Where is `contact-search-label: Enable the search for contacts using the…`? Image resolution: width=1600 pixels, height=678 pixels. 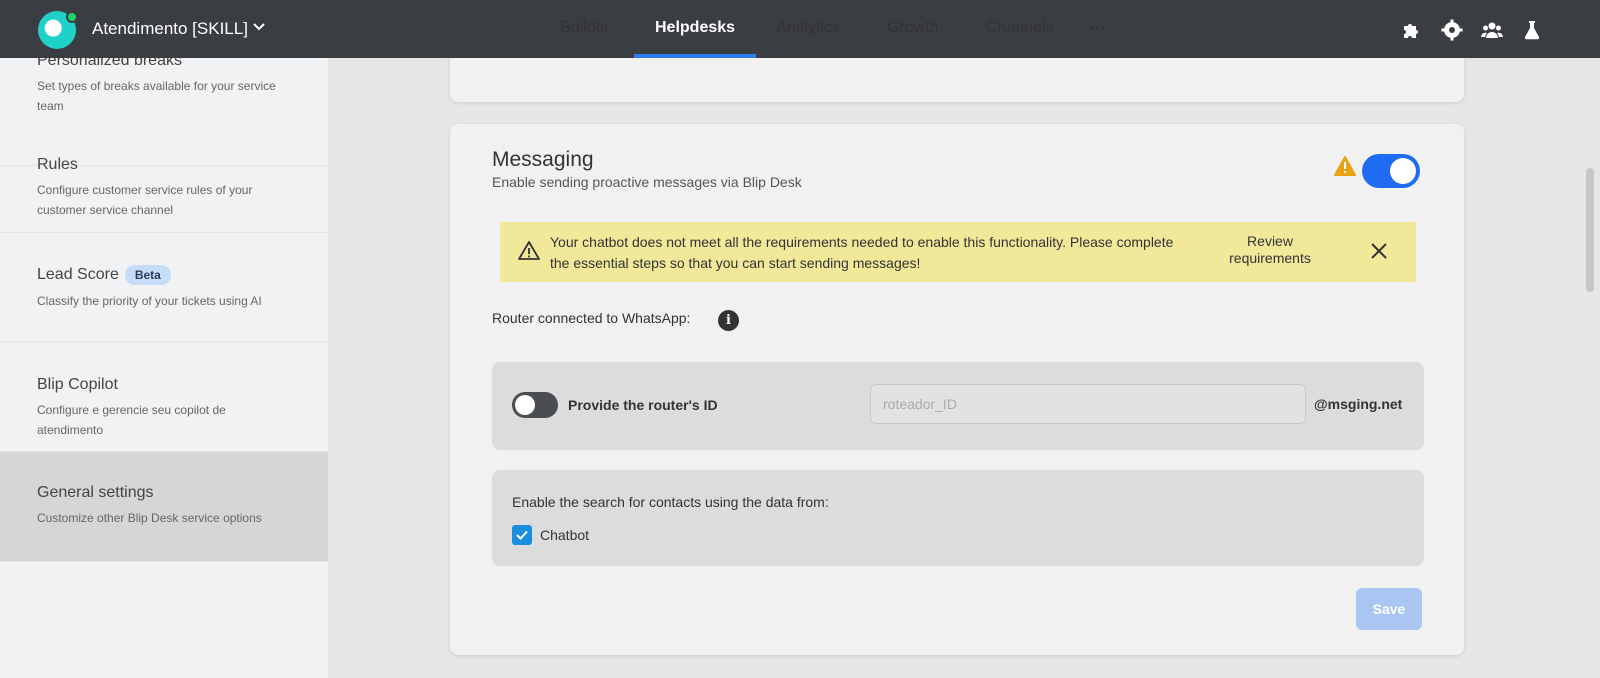 contact-search-label: Enable the search for contacts using the… is located at coordinates (670, 502).